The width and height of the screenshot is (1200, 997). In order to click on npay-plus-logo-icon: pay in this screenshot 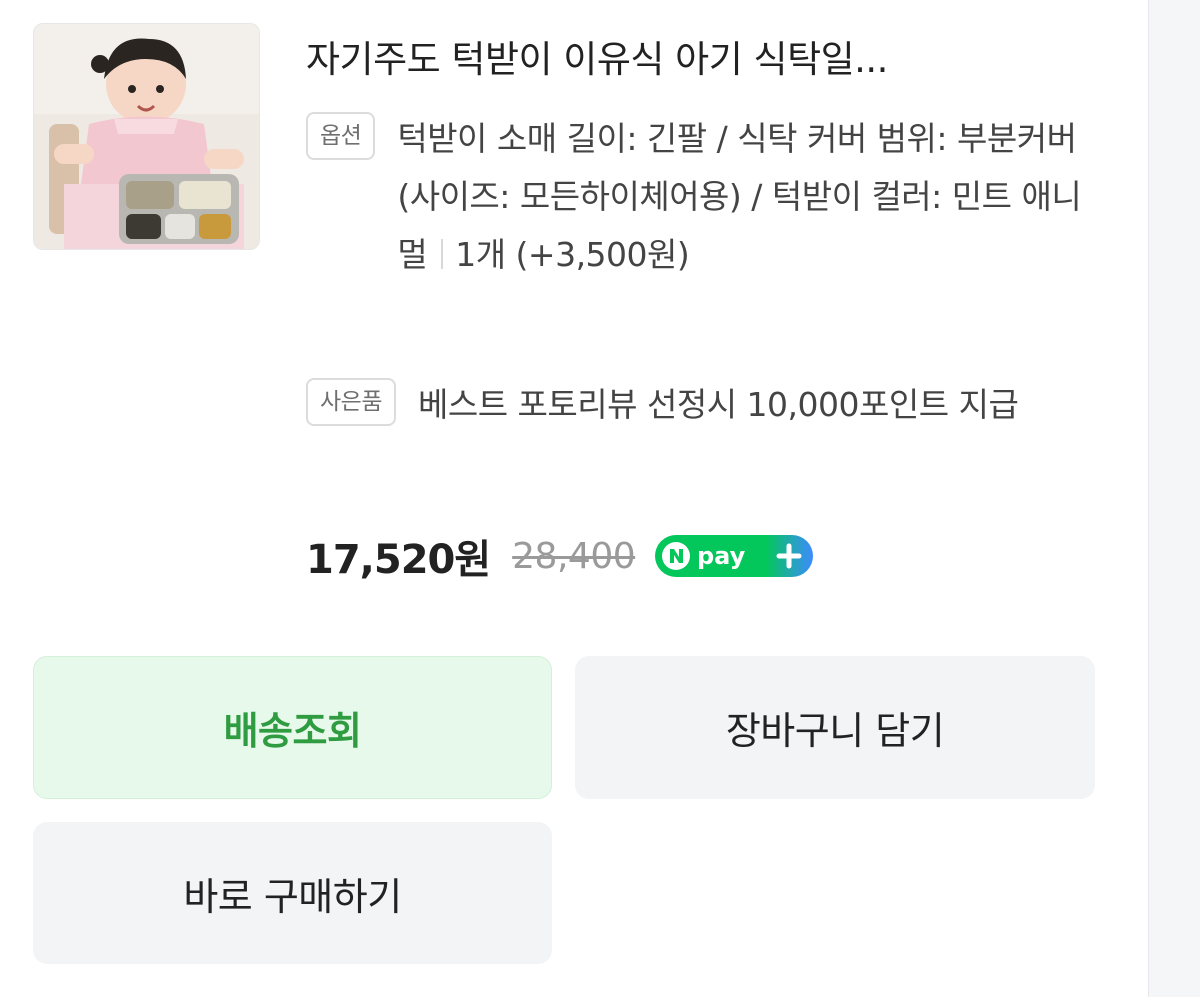, I will do `click(734, 556)`.